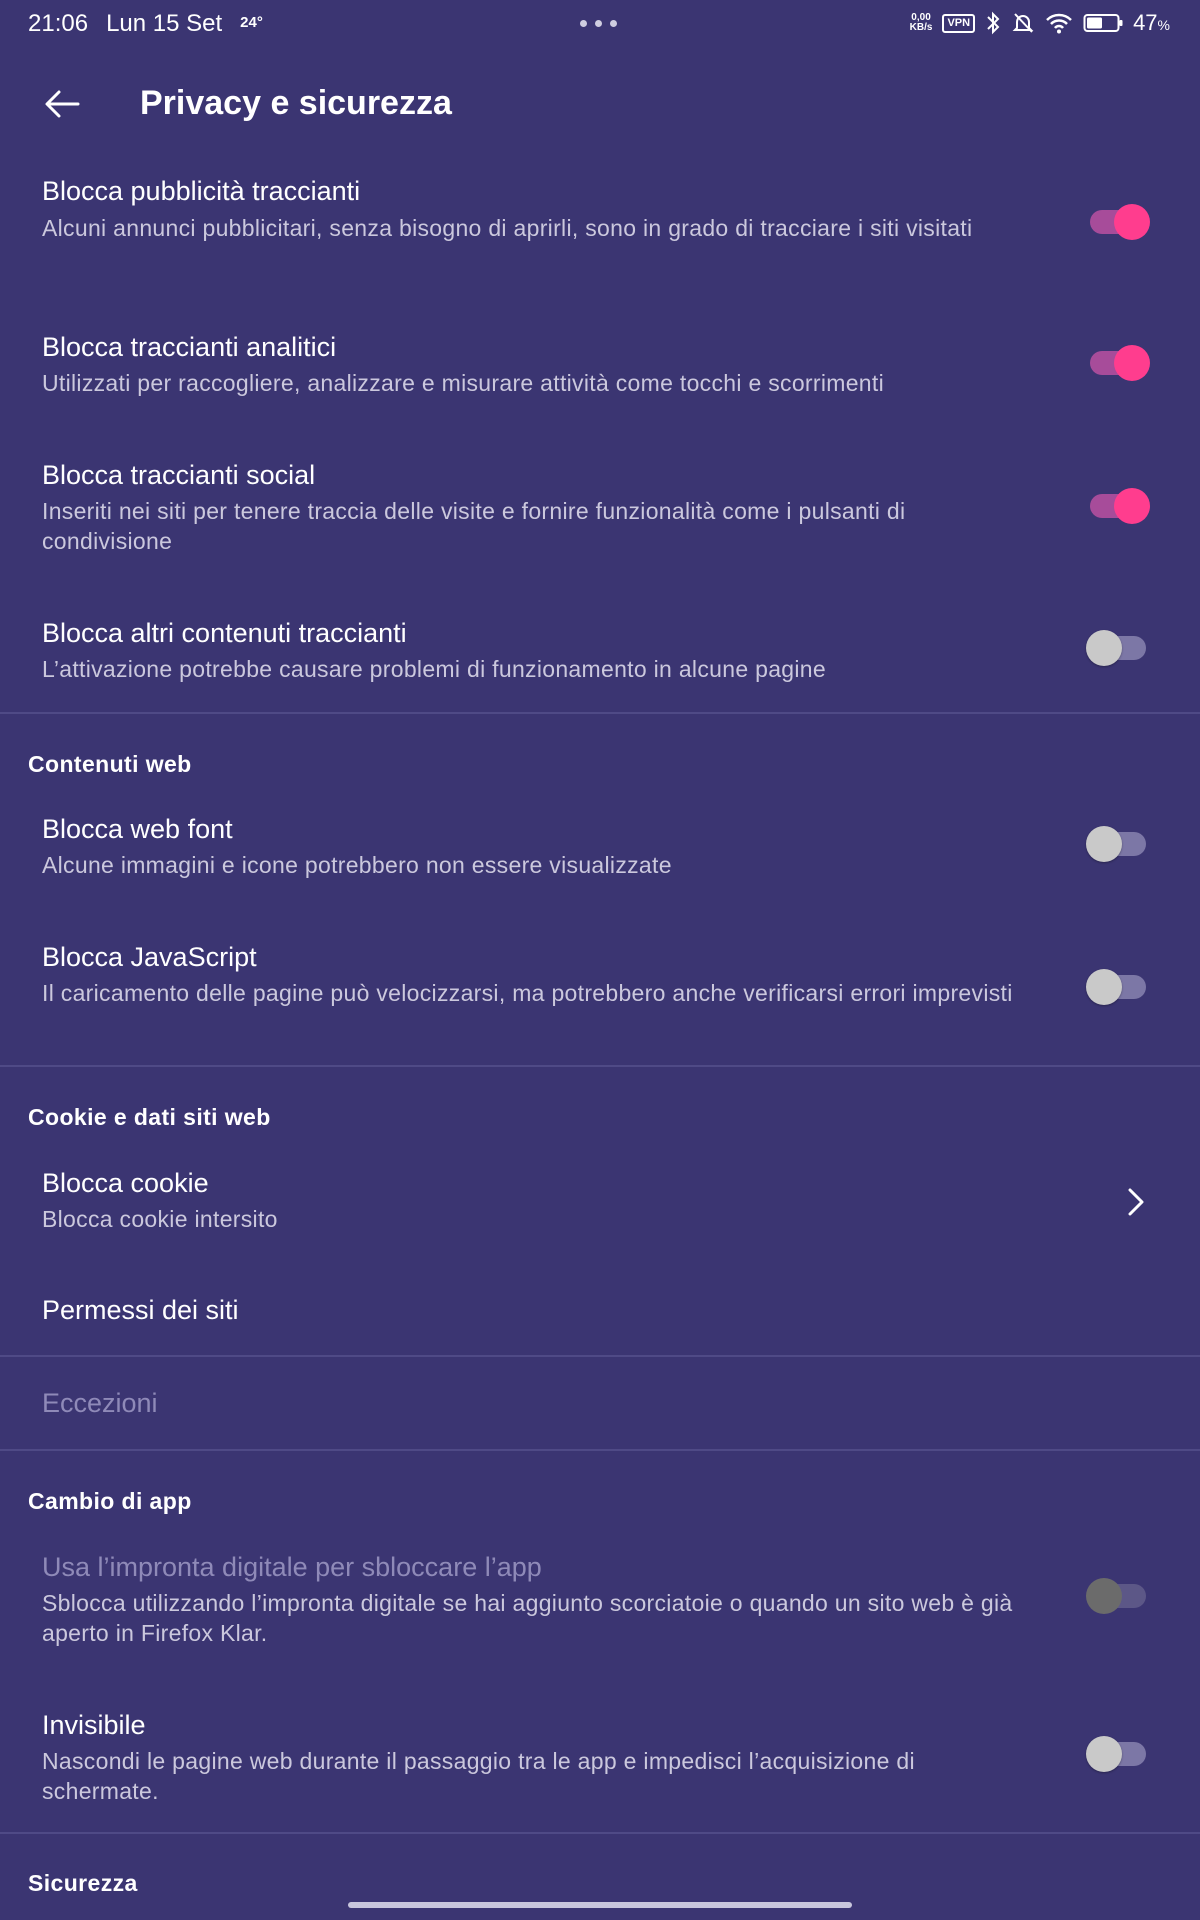  Describe the element at coordinates (600, 1905) in the screenshot. I see `gesture-navigation-handle` at that location.